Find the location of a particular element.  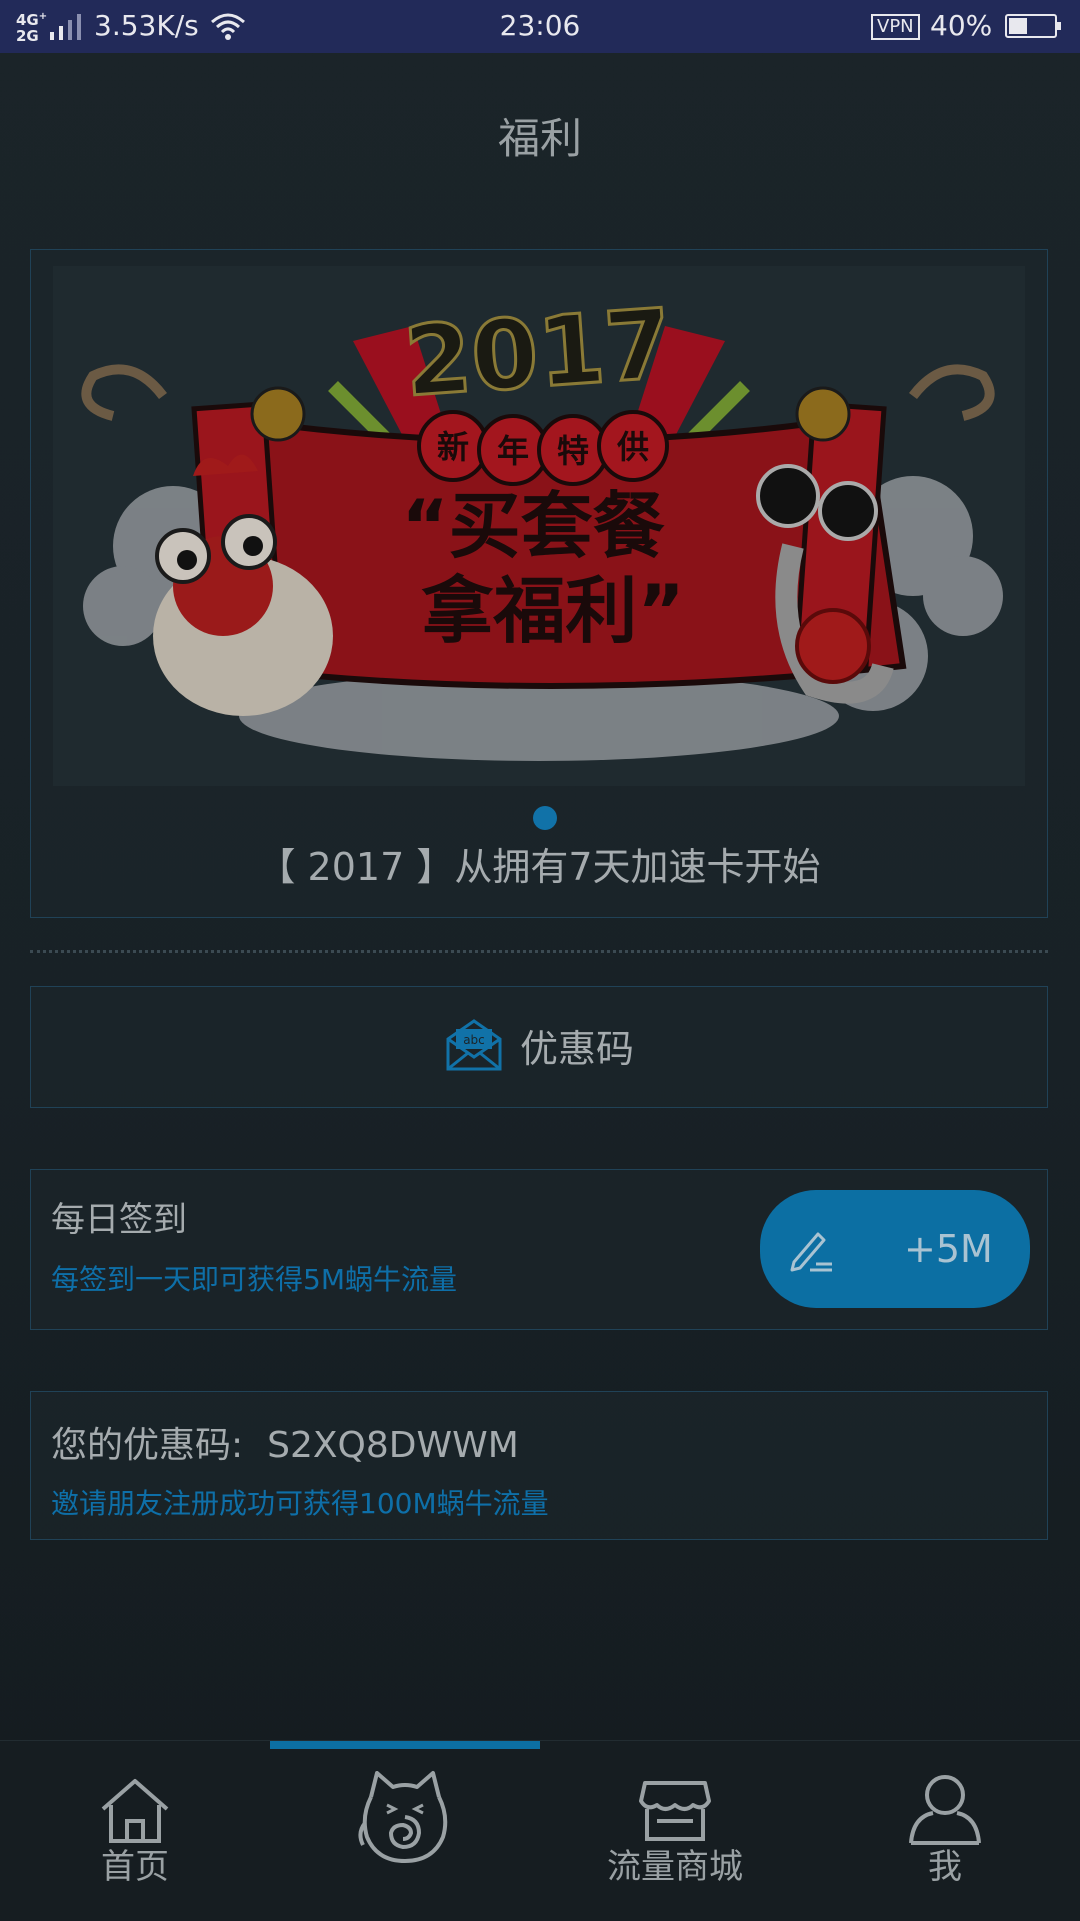

store-icon is located at coordinates (675, 1811).